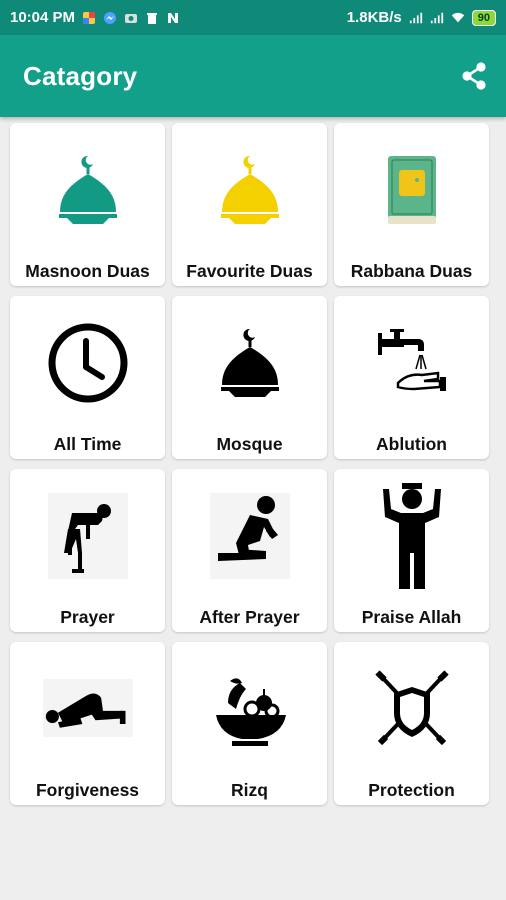 Image resolution: width=506 pixels, height=900 pixels. What do you see at coordinates (249, 271) in the screenshot?
I see `category-label: Favourite Duas` at bounding box center [249, 271].